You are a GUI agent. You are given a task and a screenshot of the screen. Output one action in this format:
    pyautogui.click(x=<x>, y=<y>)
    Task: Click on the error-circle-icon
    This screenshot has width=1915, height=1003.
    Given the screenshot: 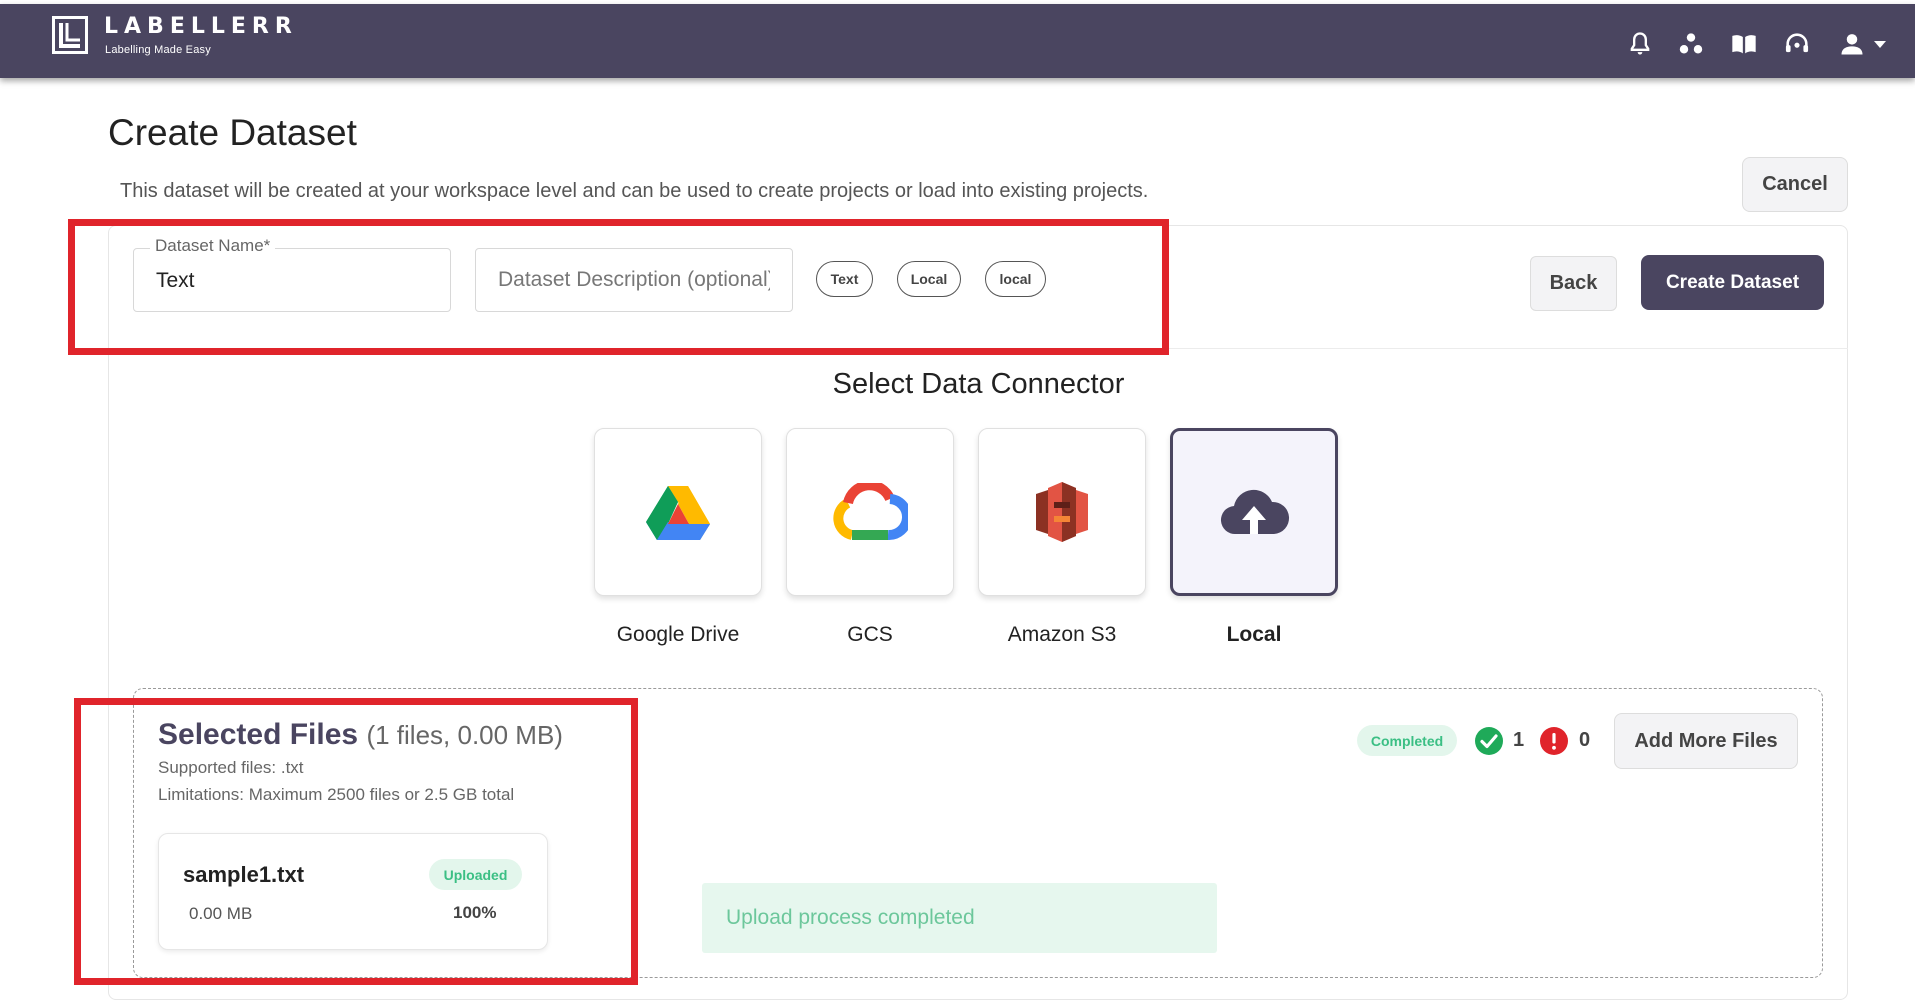 What is the action you would take?
    pyautogui.click(x=1554, y=741)
    